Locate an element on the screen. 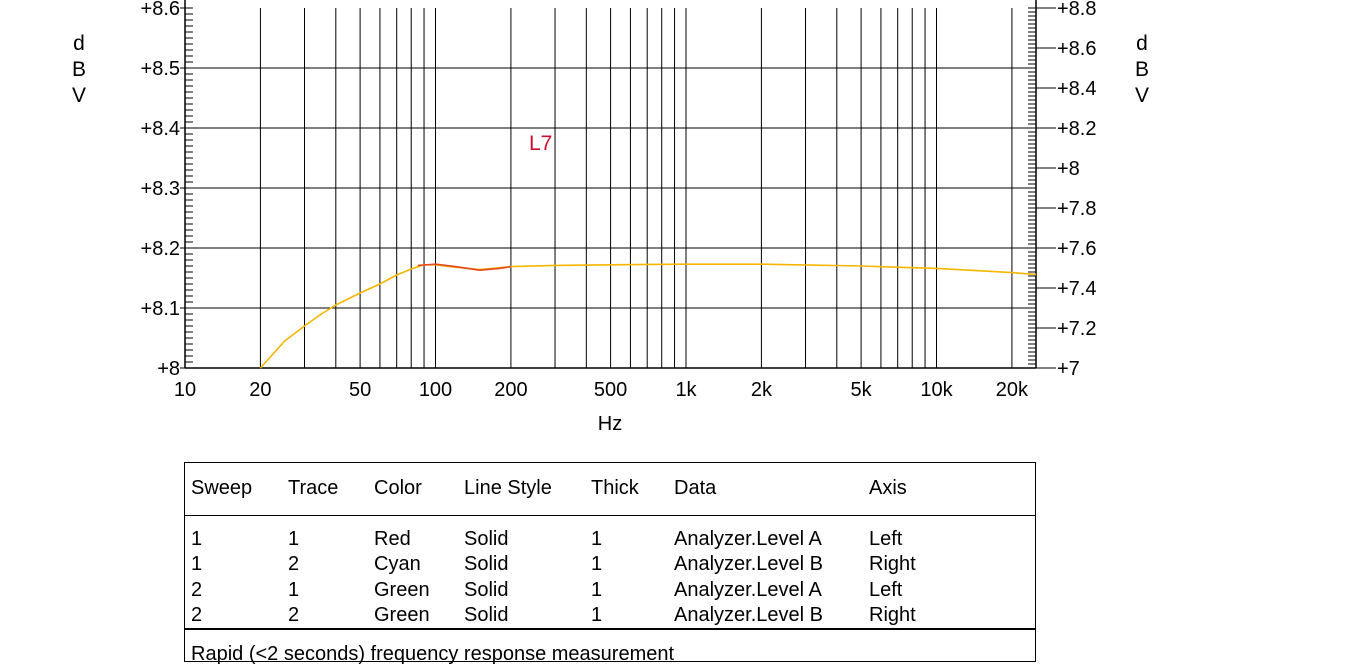  y-left-tick-label: +8.1 is located at coordinates (160, 309).